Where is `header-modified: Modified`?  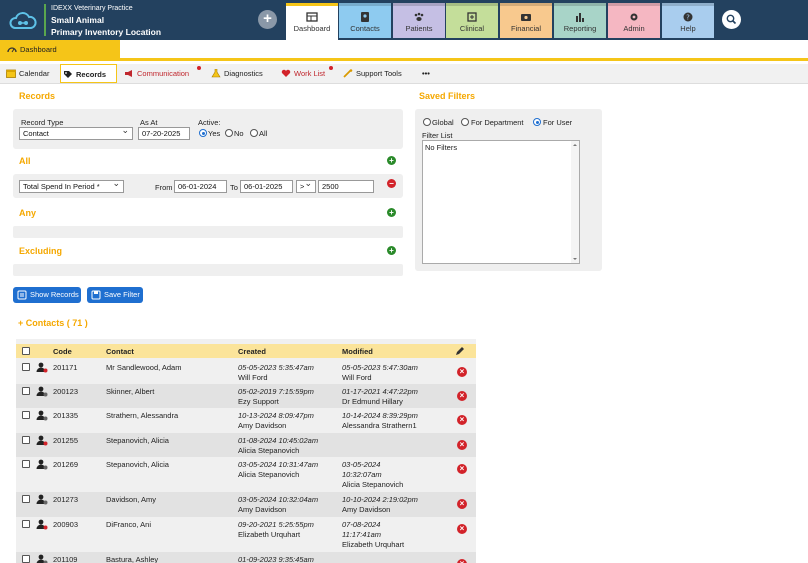
header-modified: Modified is located at coordinates (357, 351).